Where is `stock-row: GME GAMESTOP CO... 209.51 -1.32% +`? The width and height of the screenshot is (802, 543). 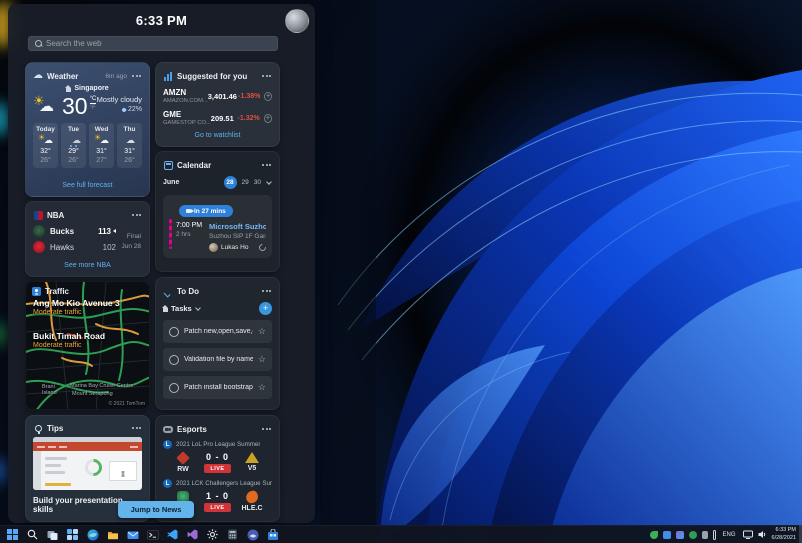
stock-row: GME GAMESTOP CO... 209.51 -1.32% + is located at coordinates (217, 118).